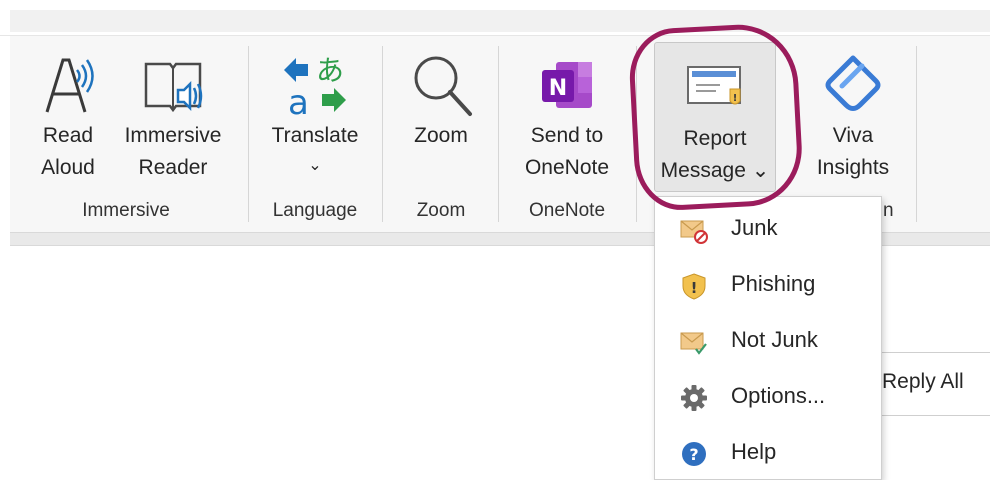  Describe the element at coordinates (853, 135) in the screenshot. I see `viva-insights-label-1: Viva` at that location.